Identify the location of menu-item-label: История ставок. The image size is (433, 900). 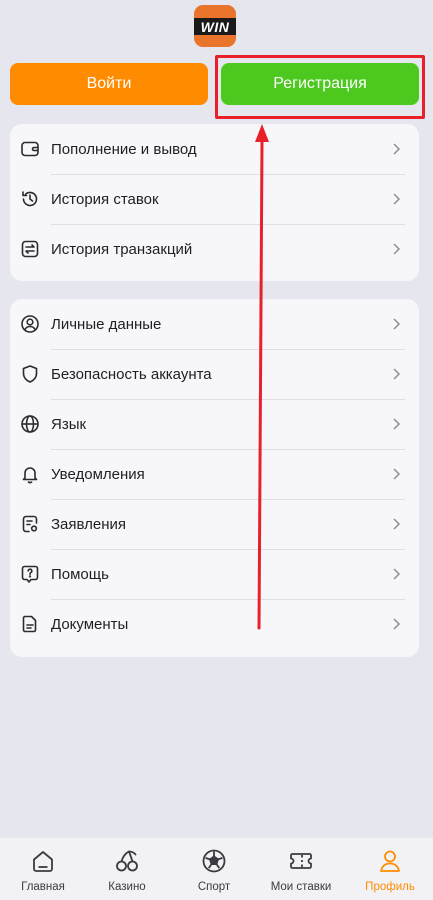
(105, 199).